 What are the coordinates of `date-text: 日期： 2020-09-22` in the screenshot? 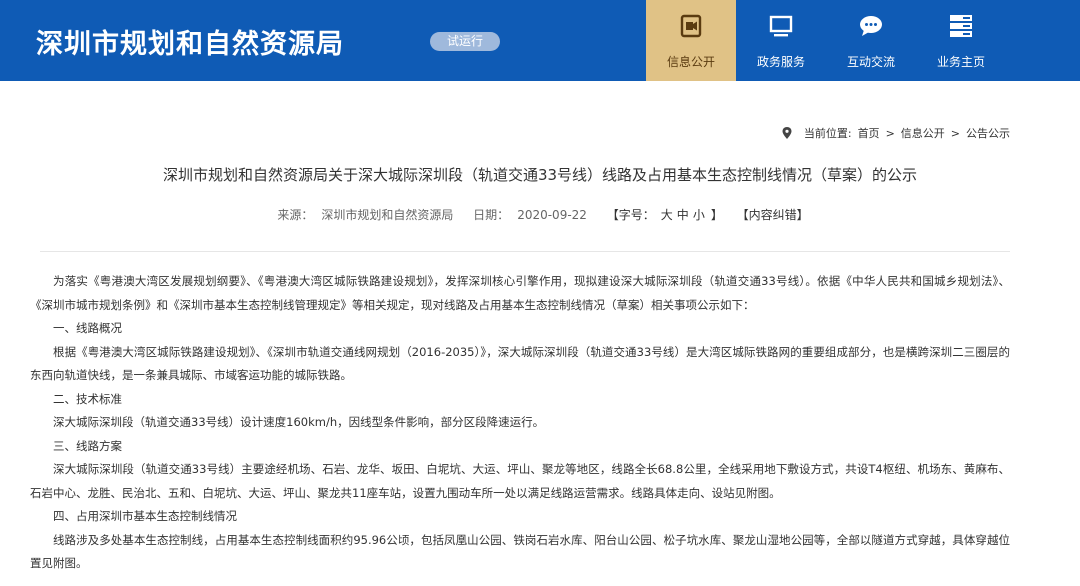 It's located at (530, 215).